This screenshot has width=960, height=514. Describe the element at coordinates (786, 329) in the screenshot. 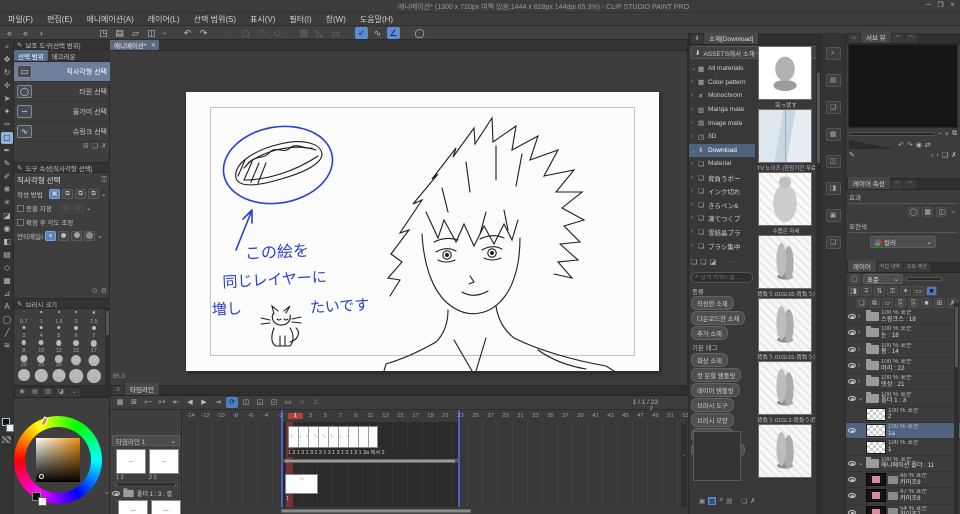

I see `material-thumbnail: 背負う.01GL01-背負うポ..` at that location.